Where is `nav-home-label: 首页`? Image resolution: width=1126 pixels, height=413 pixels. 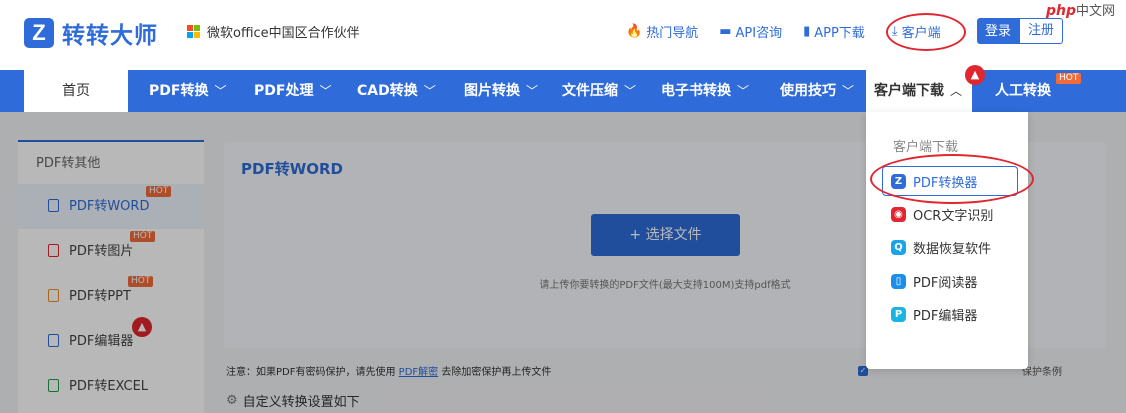 nav-home-label: 首页 is located at coordinates (76, 91).